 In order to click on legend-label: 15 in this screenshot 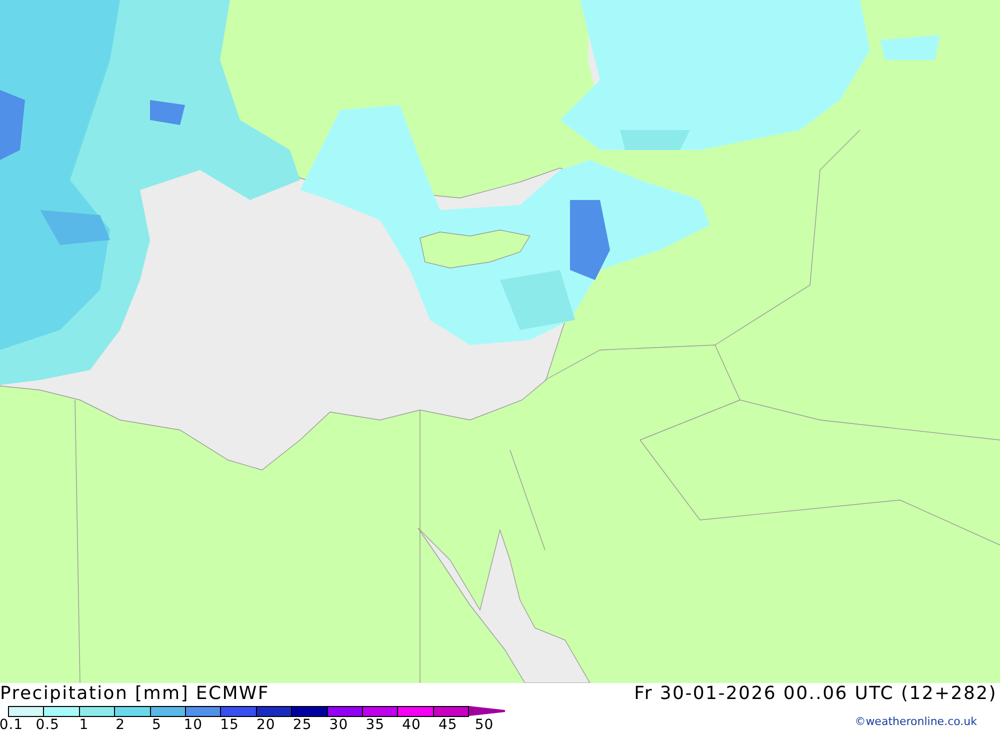, I will do `click(229, 725)`.